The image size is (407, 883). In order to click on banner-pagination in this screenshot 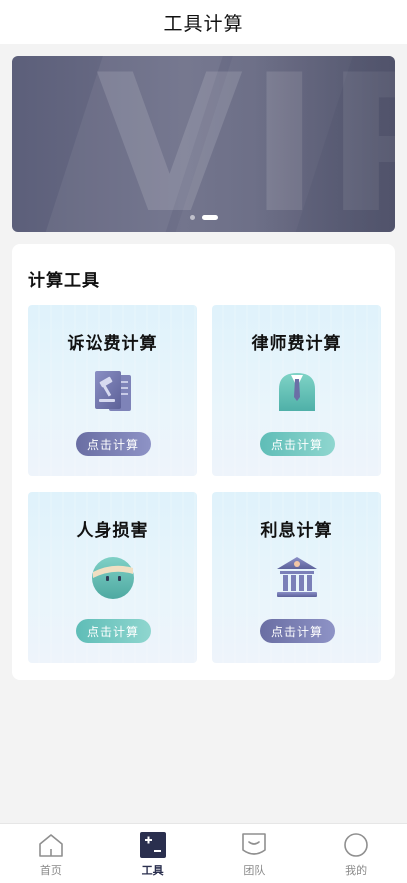, I will do `click(203, 217)`.